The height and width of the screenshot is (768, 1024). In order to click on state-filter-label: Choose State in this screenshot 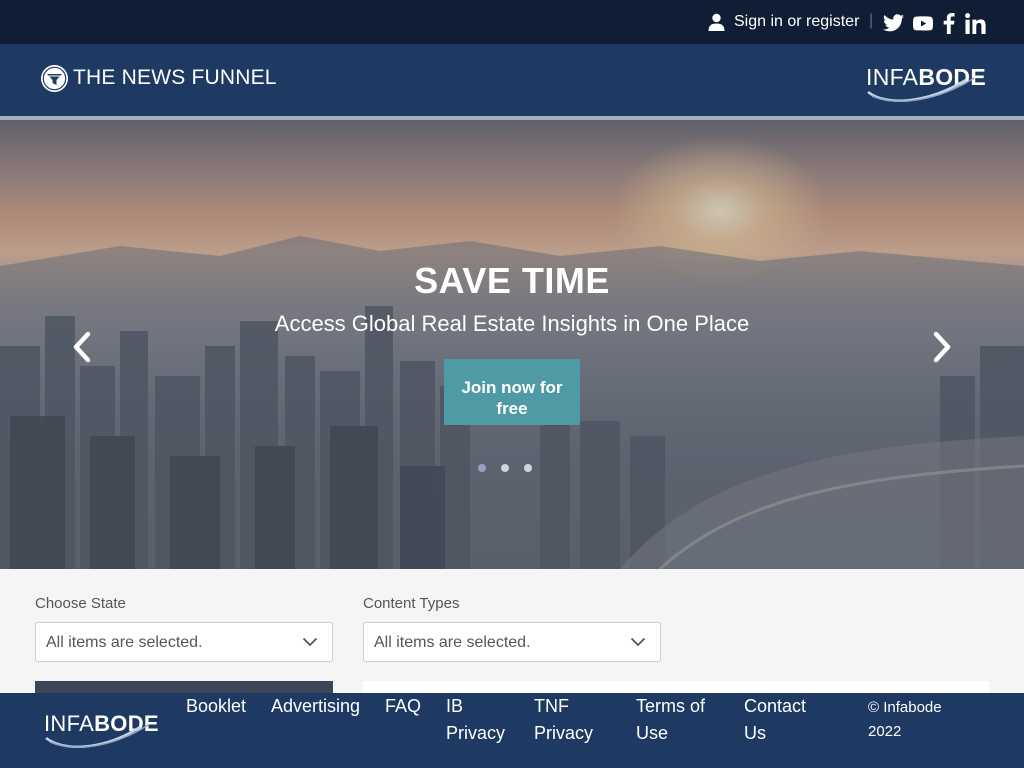, I will do `click(80, 603)`.